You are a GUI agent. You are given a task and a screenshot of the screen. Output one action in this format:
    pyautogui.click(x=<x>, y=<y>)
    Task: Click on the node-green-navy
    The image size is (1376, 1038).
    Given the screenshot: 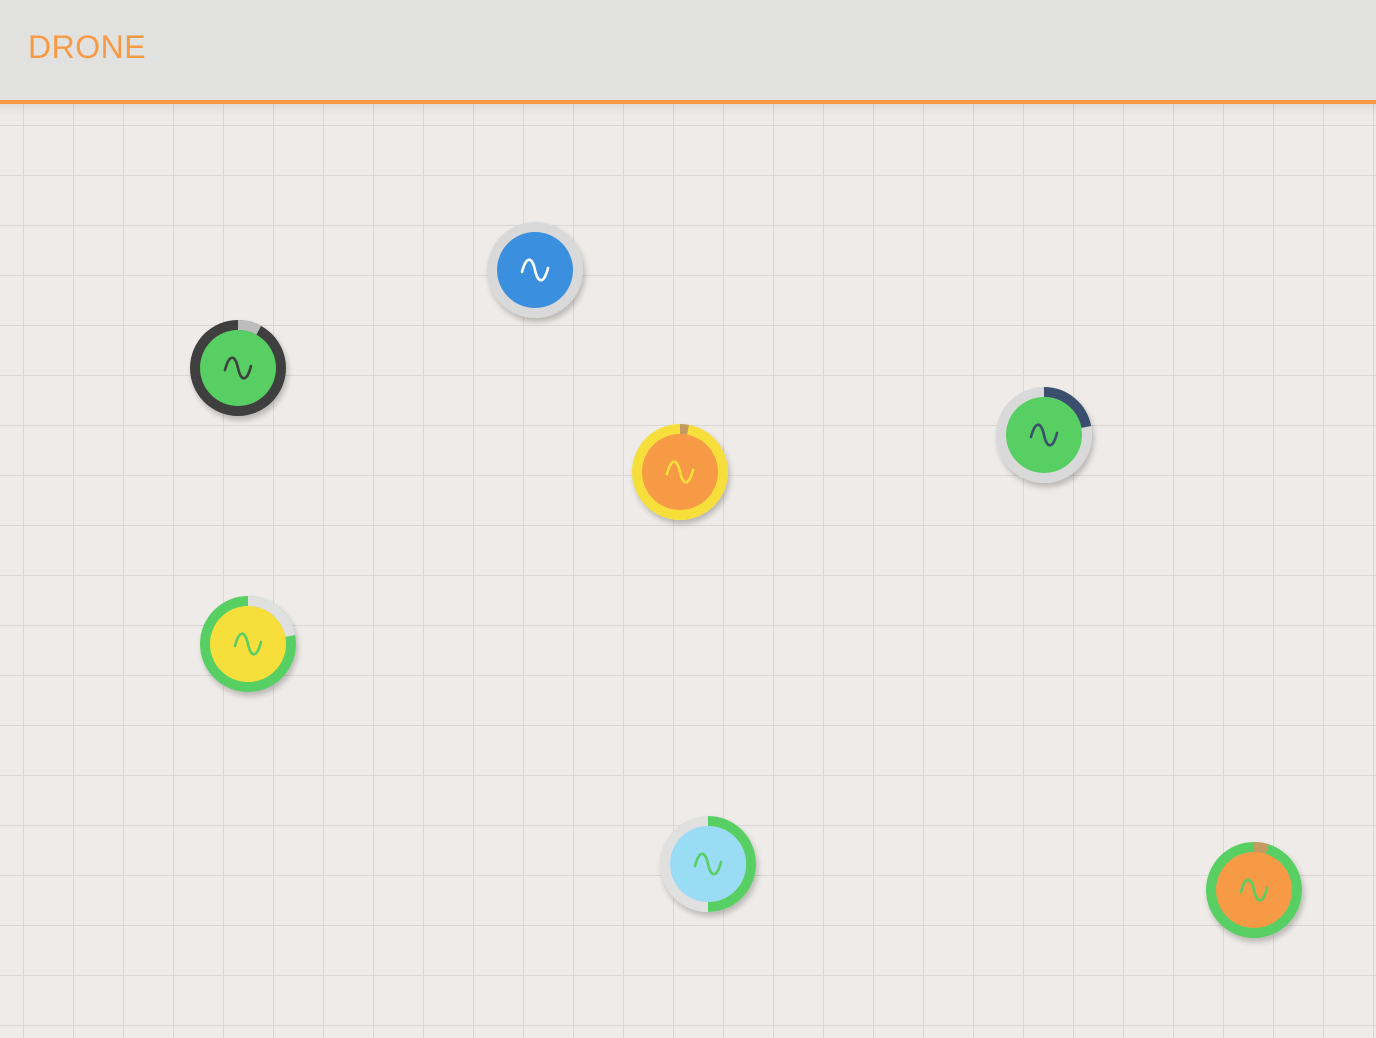 What is the action you would take?
    pyautogui.click(x=1044, y=435)
    